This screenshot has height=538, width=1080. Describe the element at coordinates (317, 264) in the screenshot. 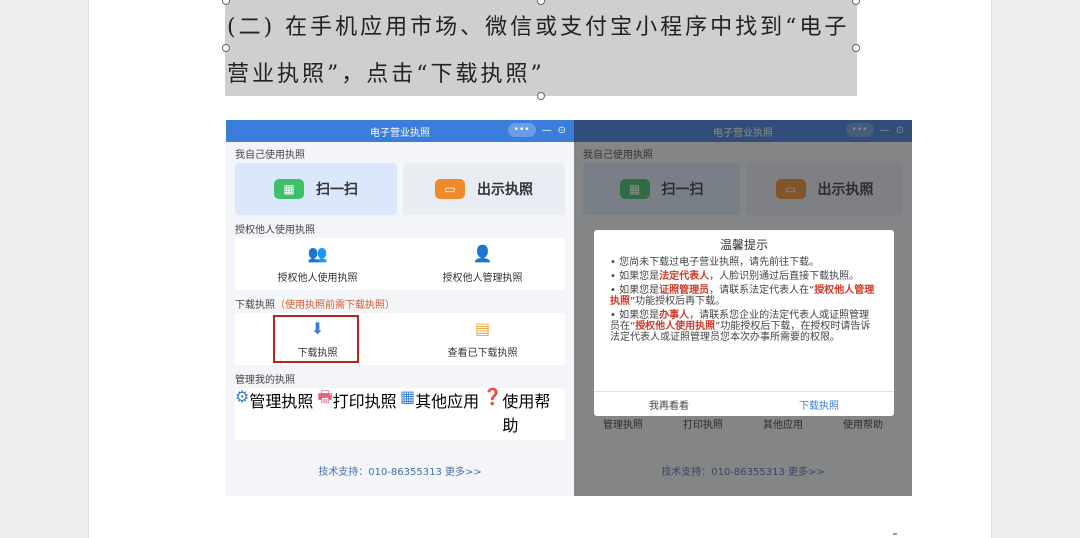

I see `authorize-use-button: 👥 授权他人使用执照` at that location.